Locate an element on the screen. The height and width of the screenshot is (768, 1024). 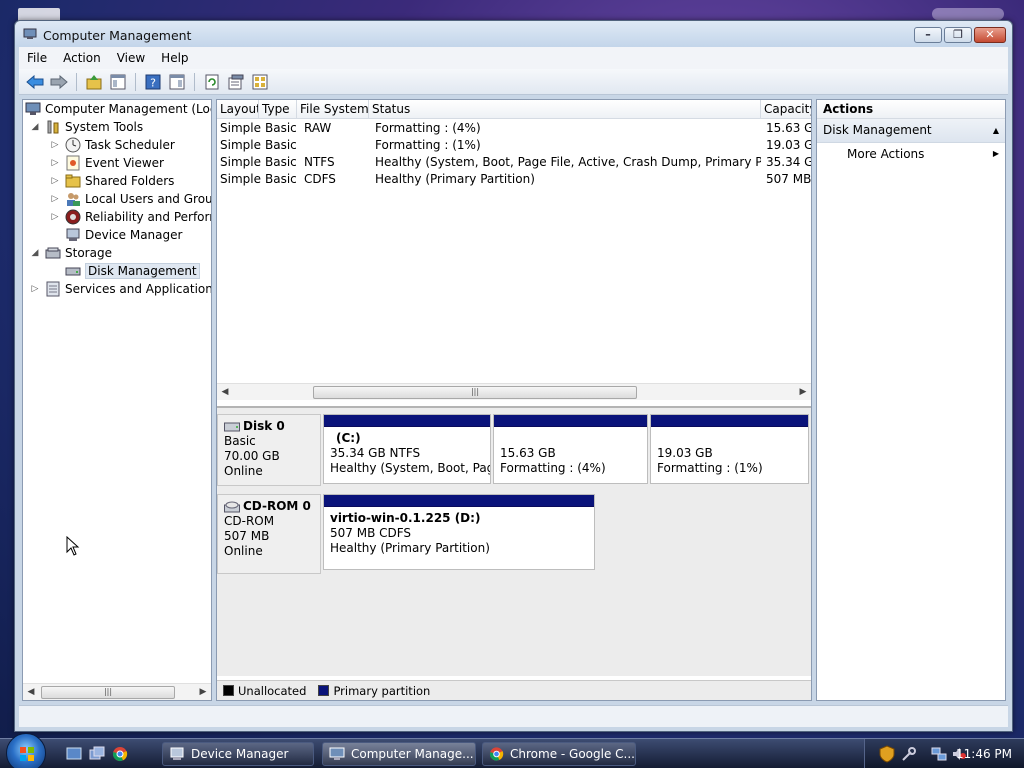
switch-windows-icon is located at coordinates (97, 754).